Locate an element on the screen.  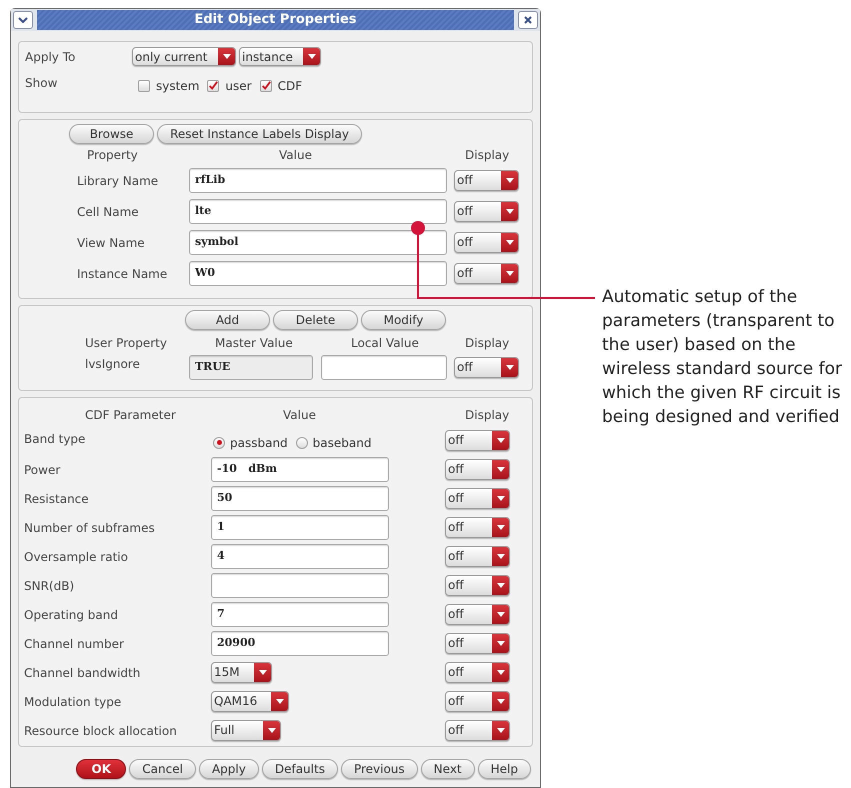
master-value-field: TRUE is located at coordinates (251, 367).